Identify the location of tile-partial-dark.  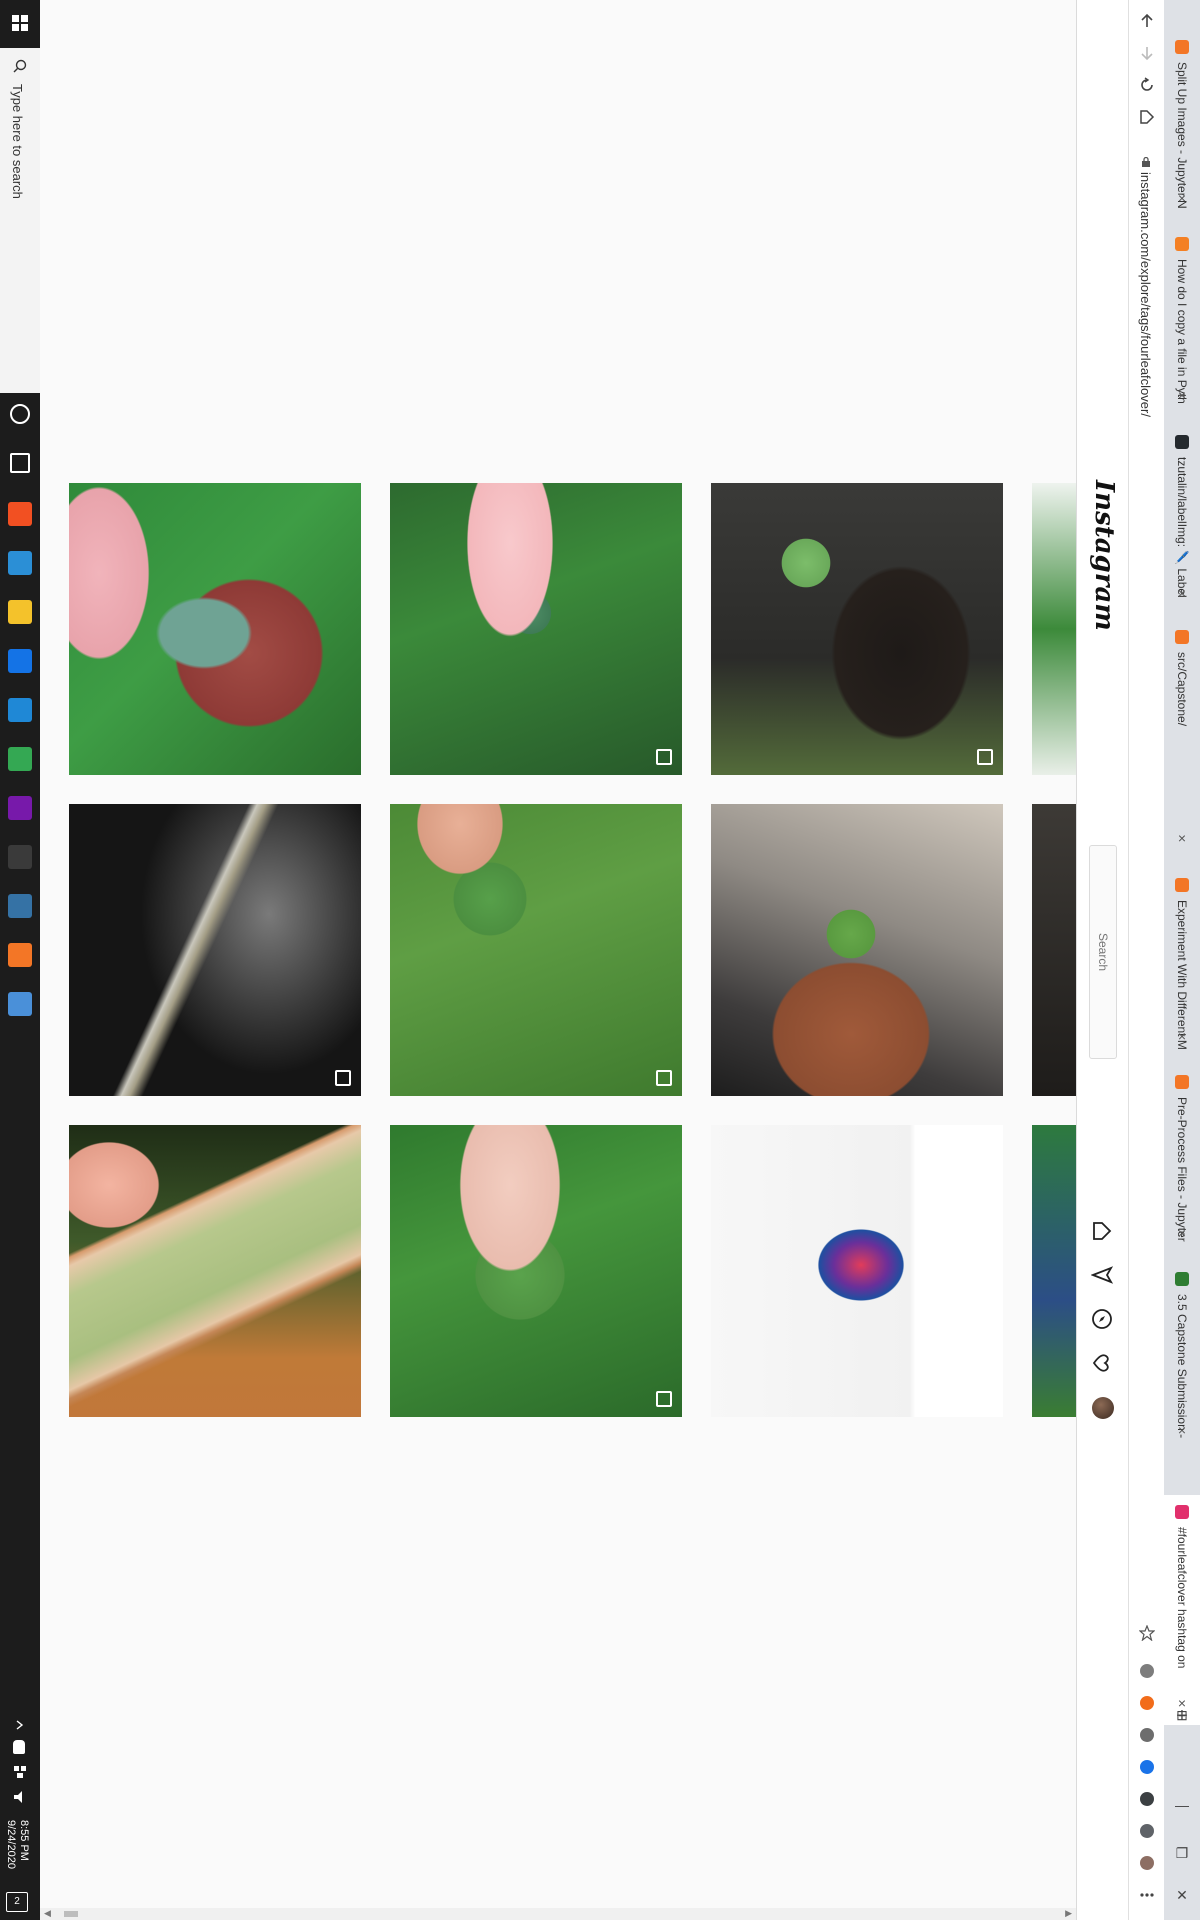
(1054, 950).